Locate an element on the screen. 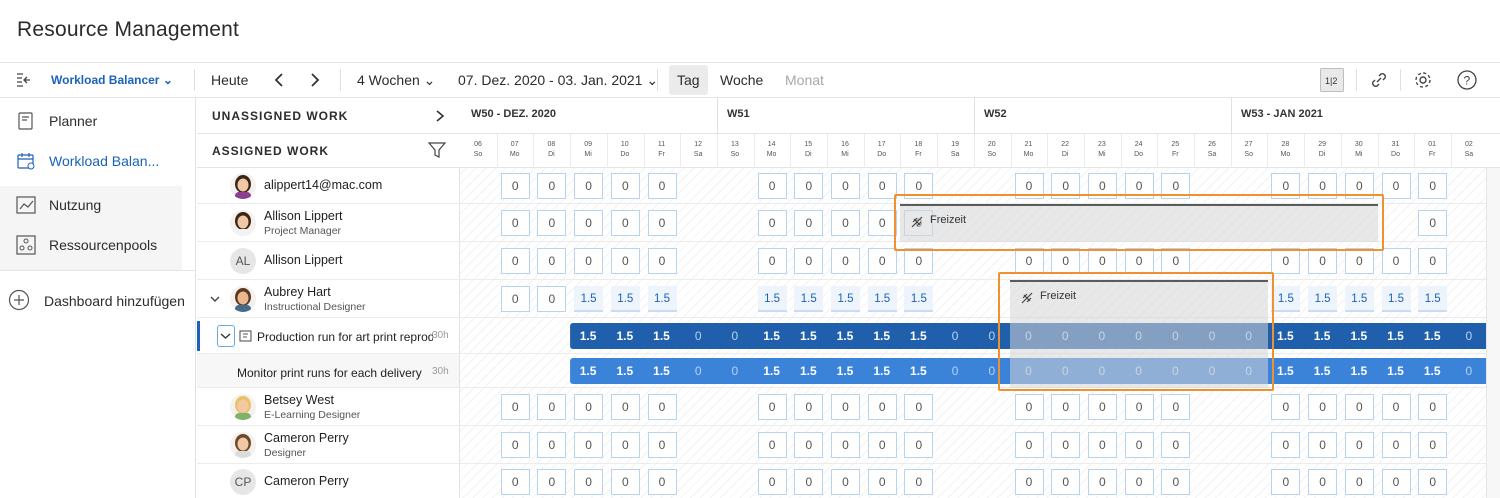  help-icon: ? is located at coordinates (1467, 80).